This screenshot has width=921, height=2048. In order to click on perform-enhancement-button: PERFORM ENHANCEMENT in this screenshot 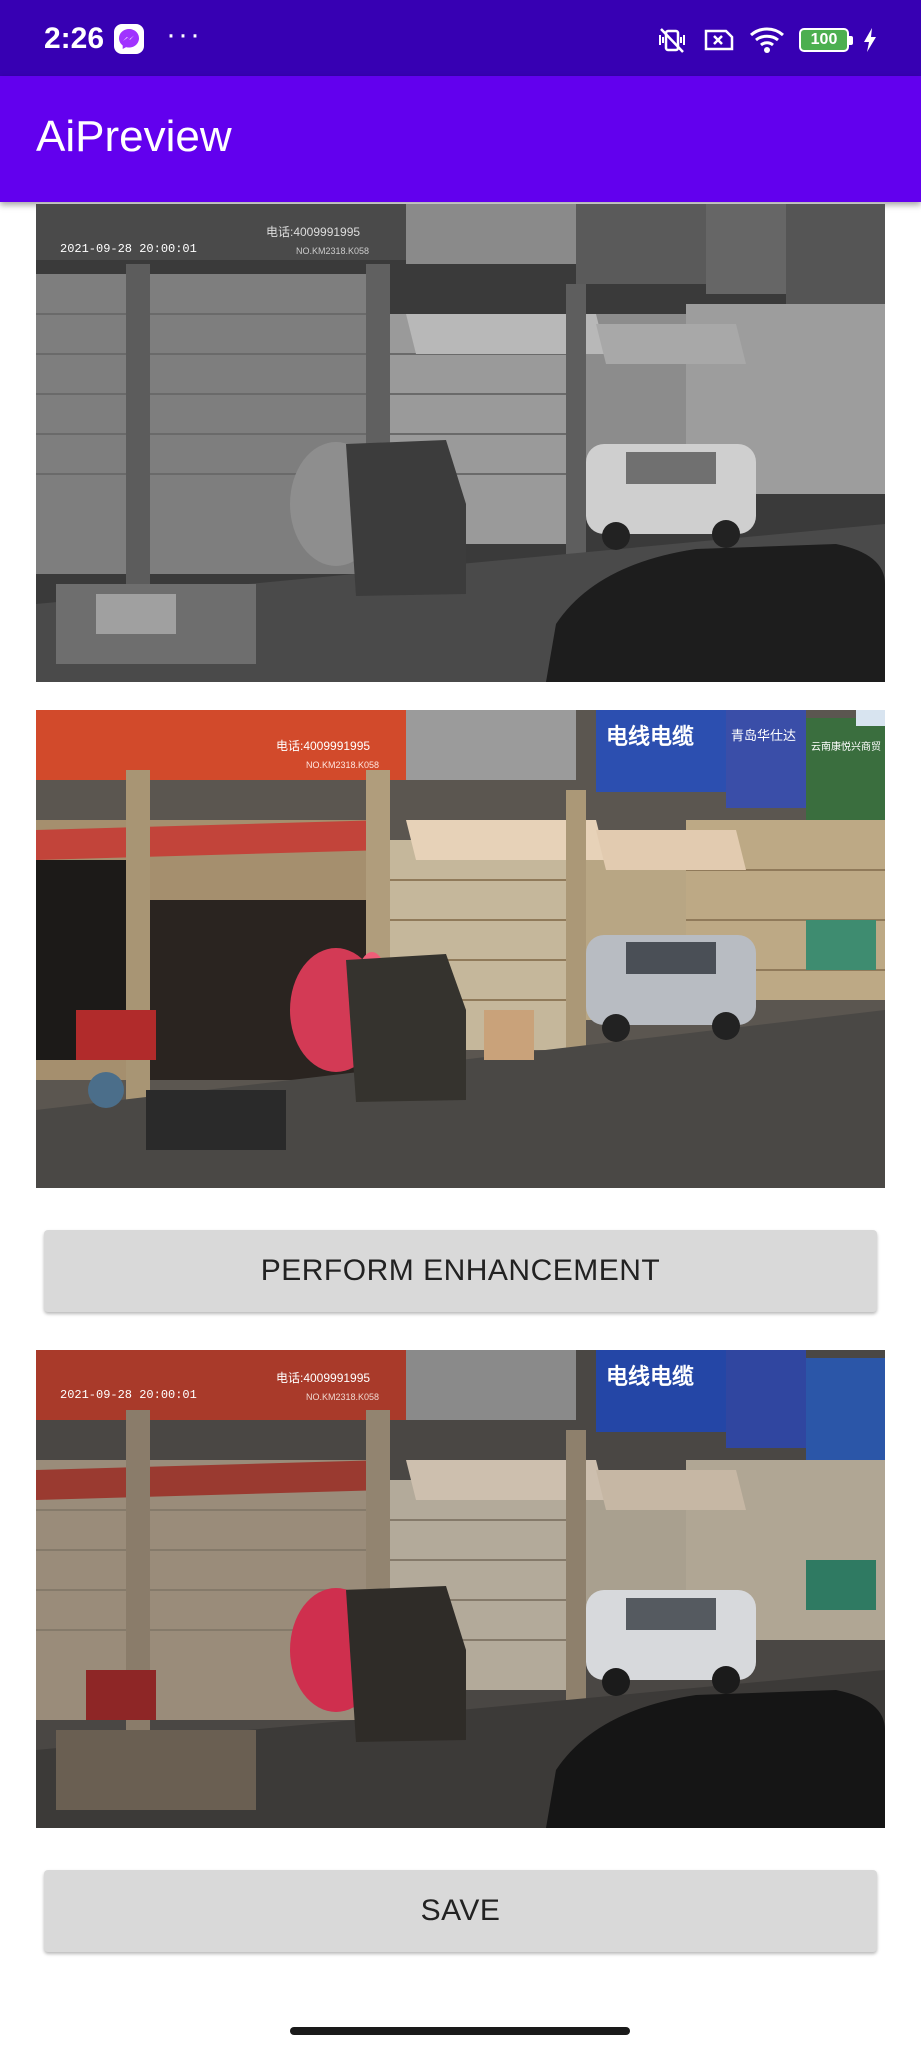, I will do `click(460, 1271)`.